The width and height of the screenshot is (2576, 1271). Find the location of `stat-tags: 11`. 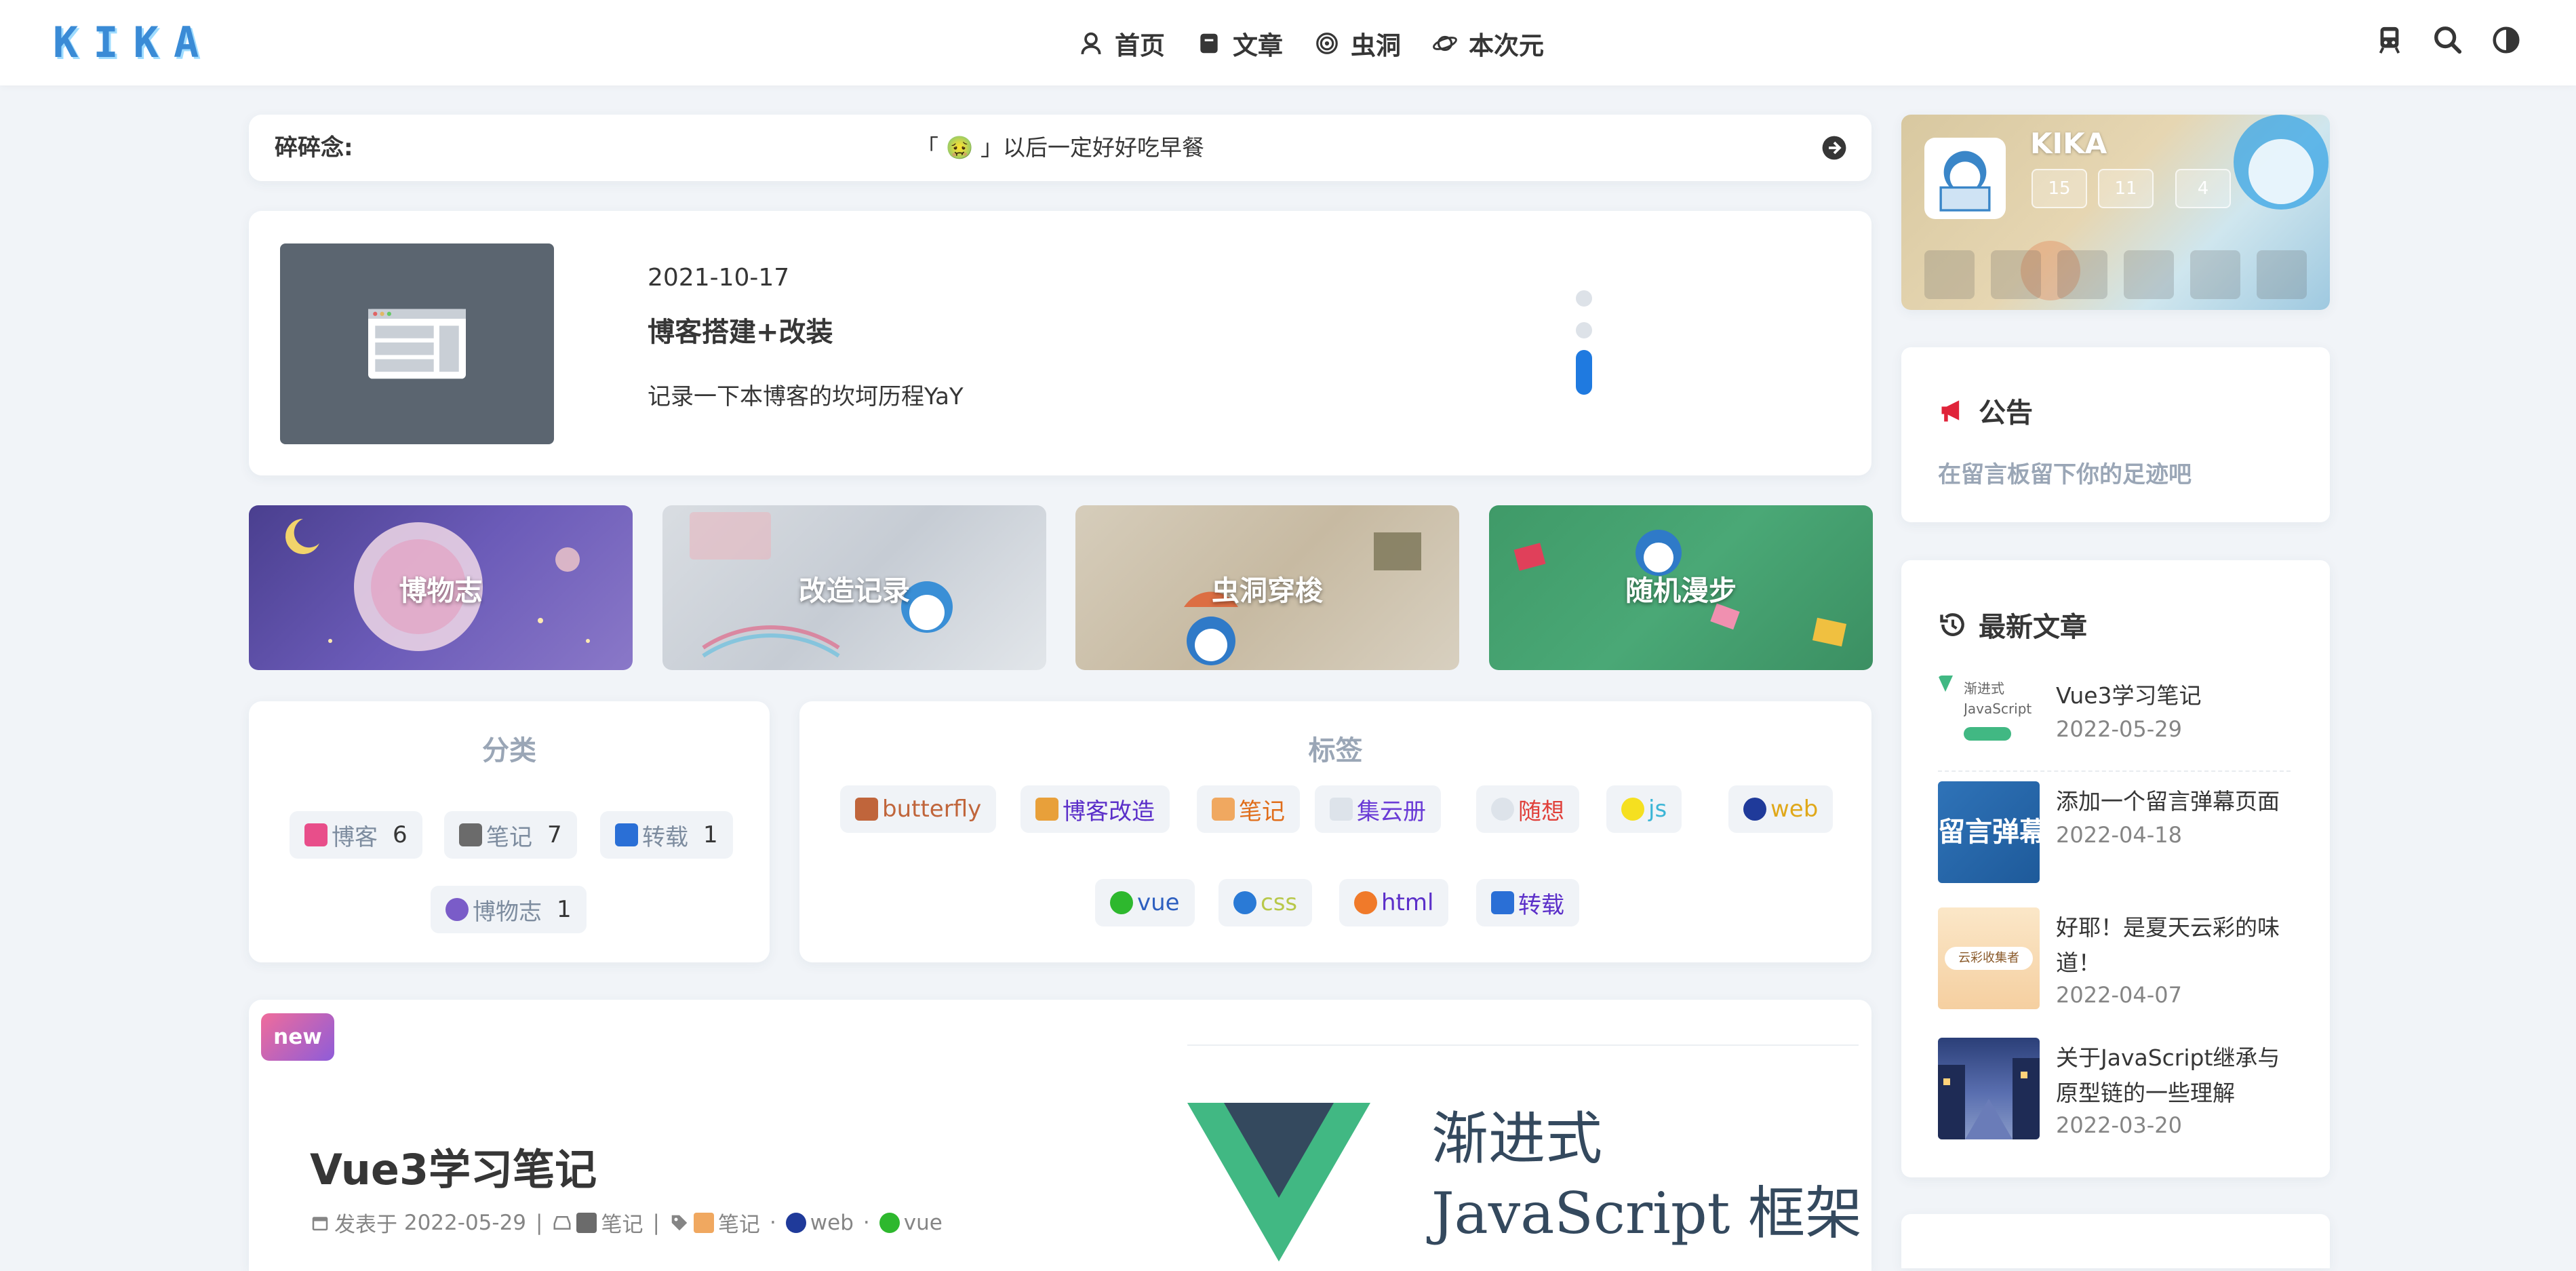

stat-tags: 11 is located at coordinates (2126, 188).